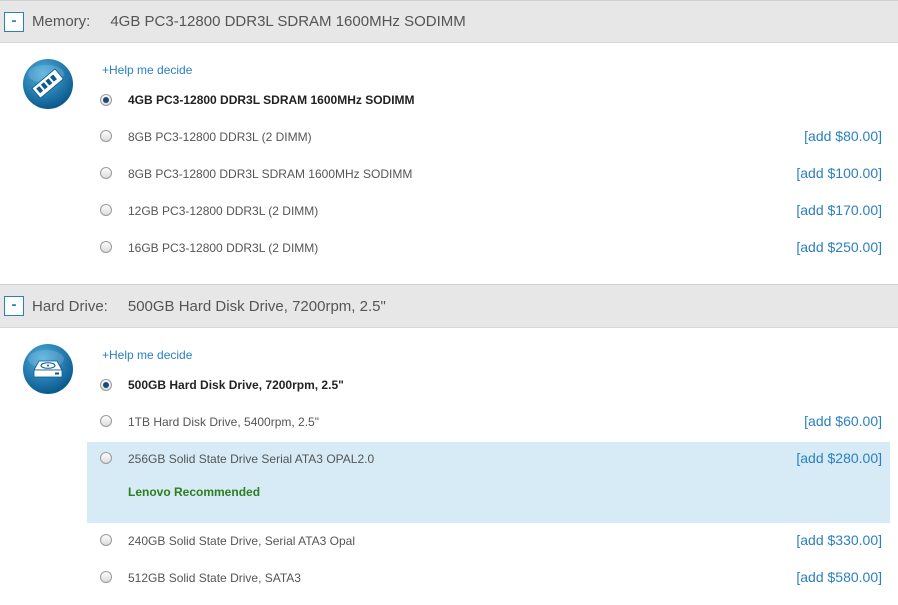 This screenshot has height=605, width=898. Describe the element at coordinates (271, 100) in the screenshot. I see `memory-option-label: 4GB PC3-12800 DDR3L SDRAM 1600MHz SODIMM` at that location.